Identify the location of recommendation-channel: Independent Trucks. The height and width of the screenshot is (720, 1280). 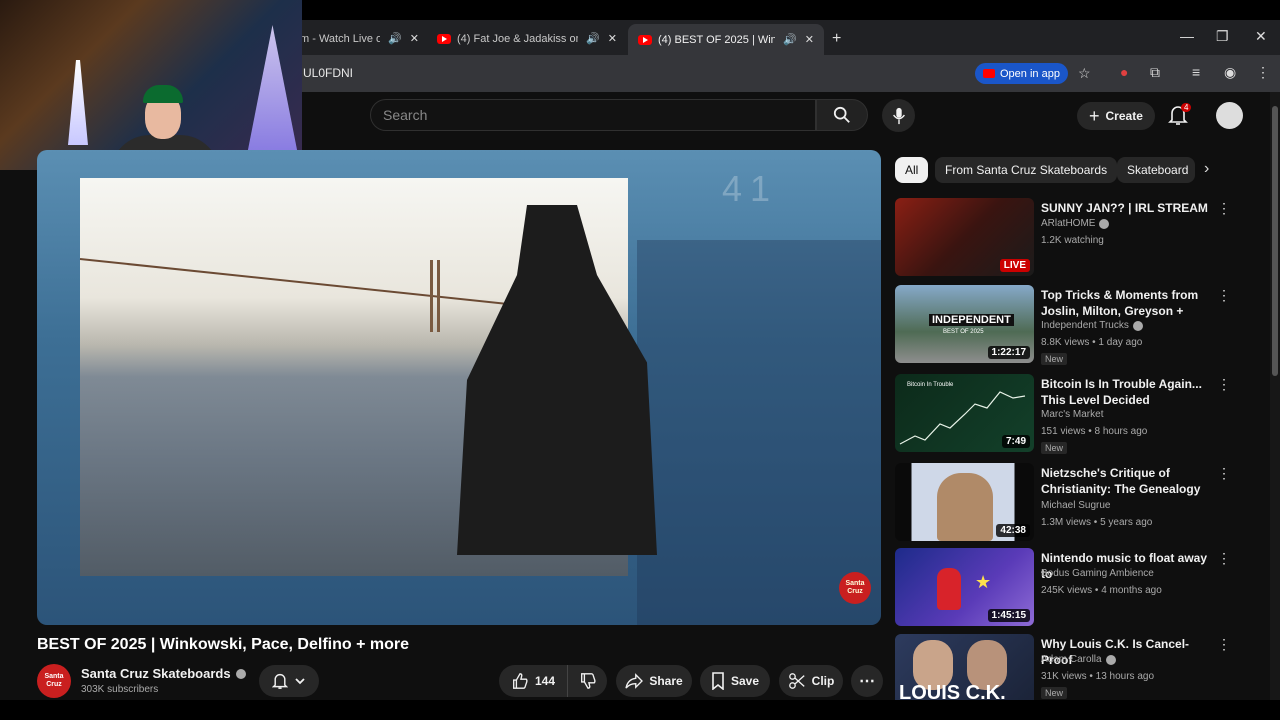
(1092, 325).